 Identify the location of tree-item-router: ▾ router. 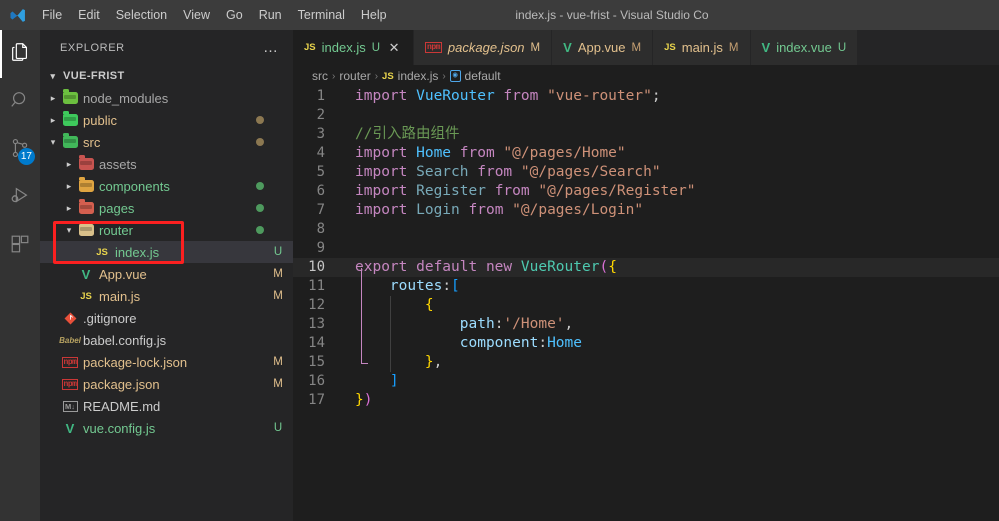
(166, 230).